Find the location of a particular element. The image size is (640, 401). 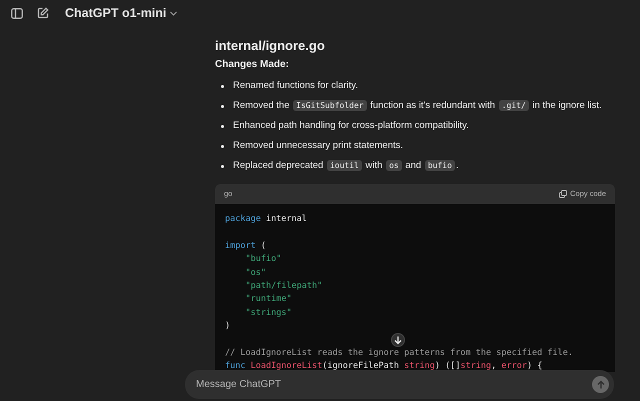

sidebar-icon is located at coordinates (17, 13).